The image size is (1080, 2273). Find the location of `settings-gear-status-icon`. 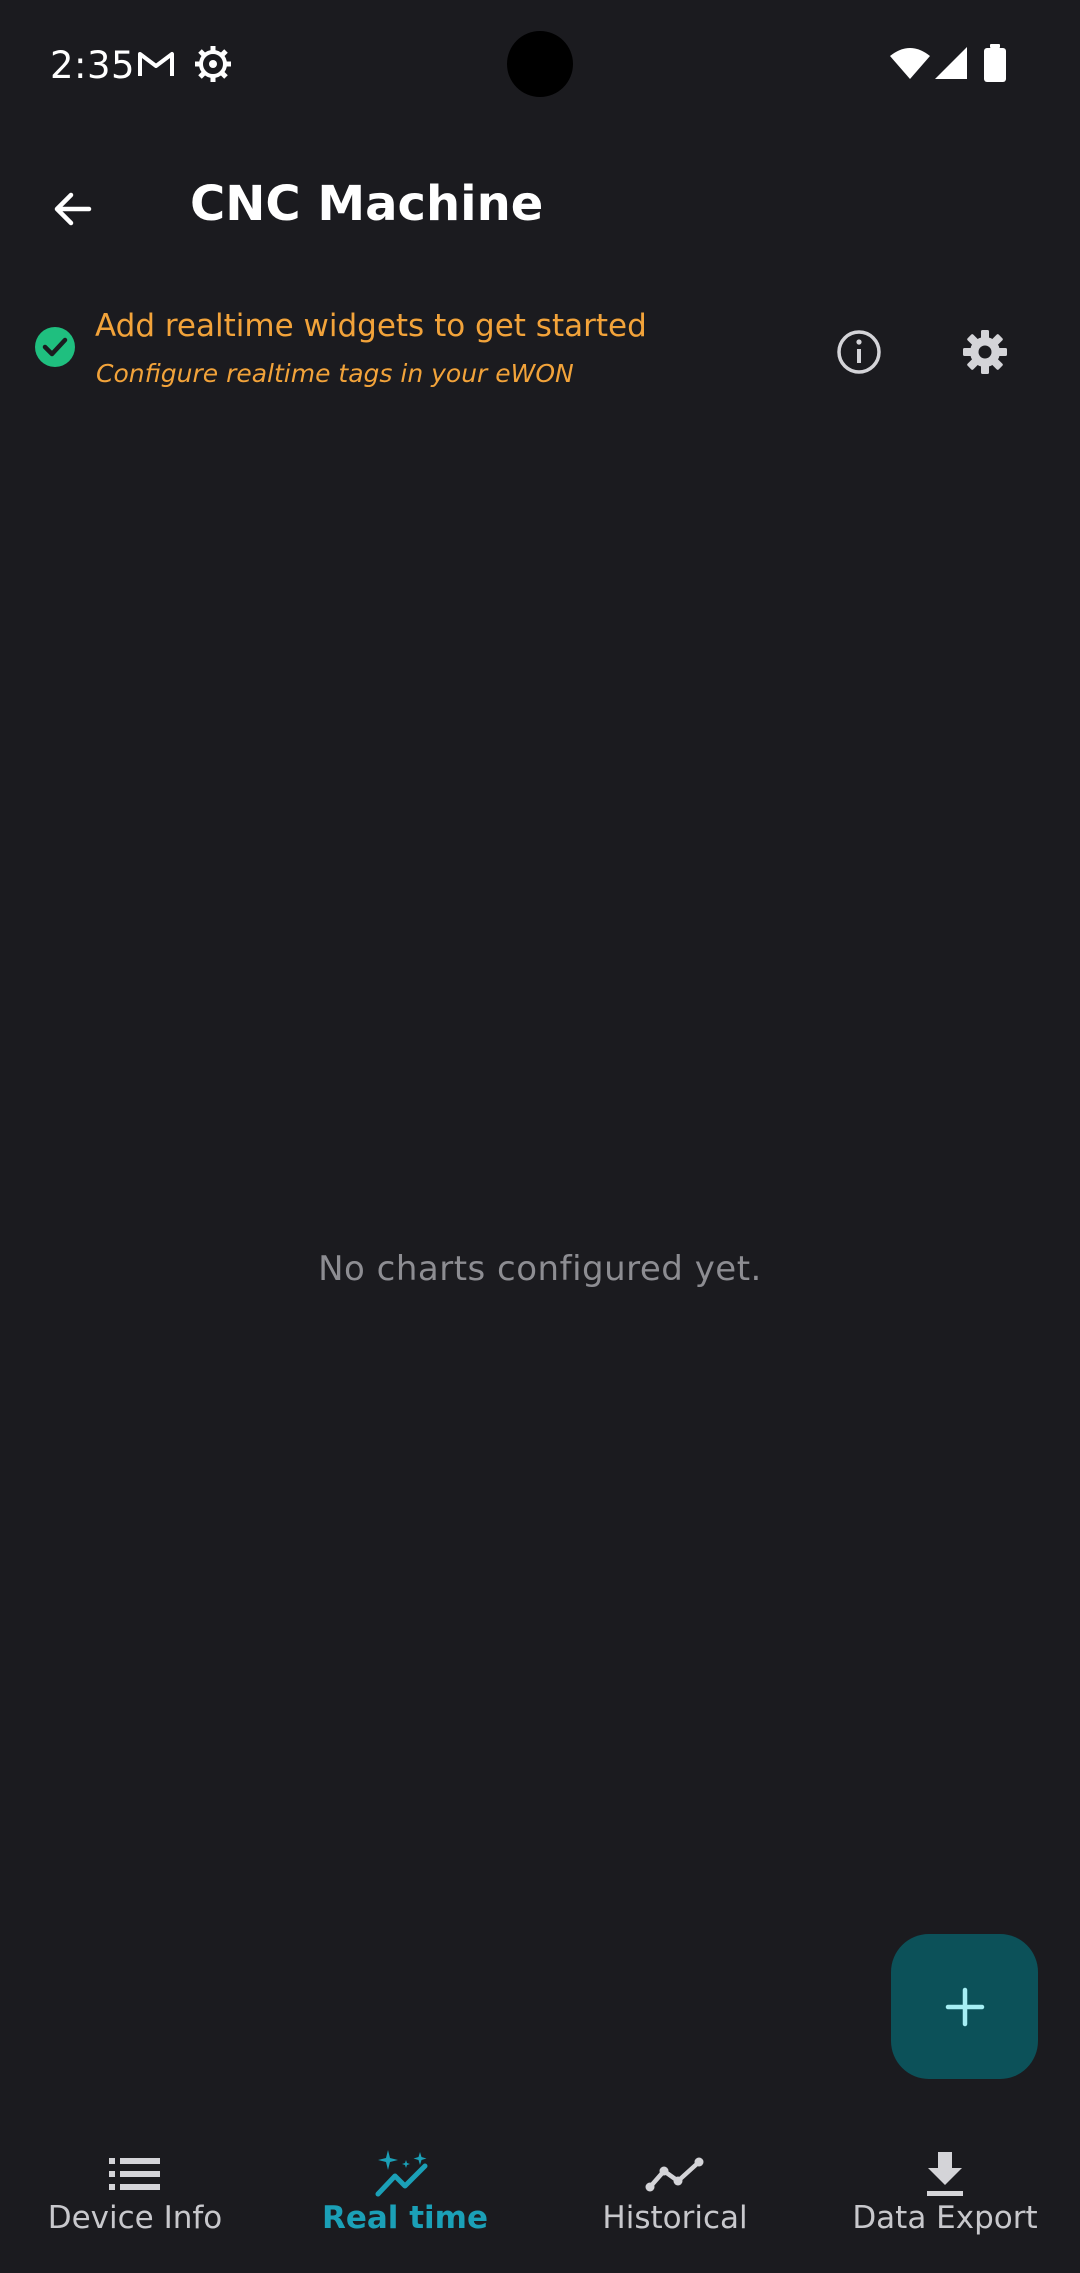

settings-gear-status-icon is located at coordinates (213, 64).